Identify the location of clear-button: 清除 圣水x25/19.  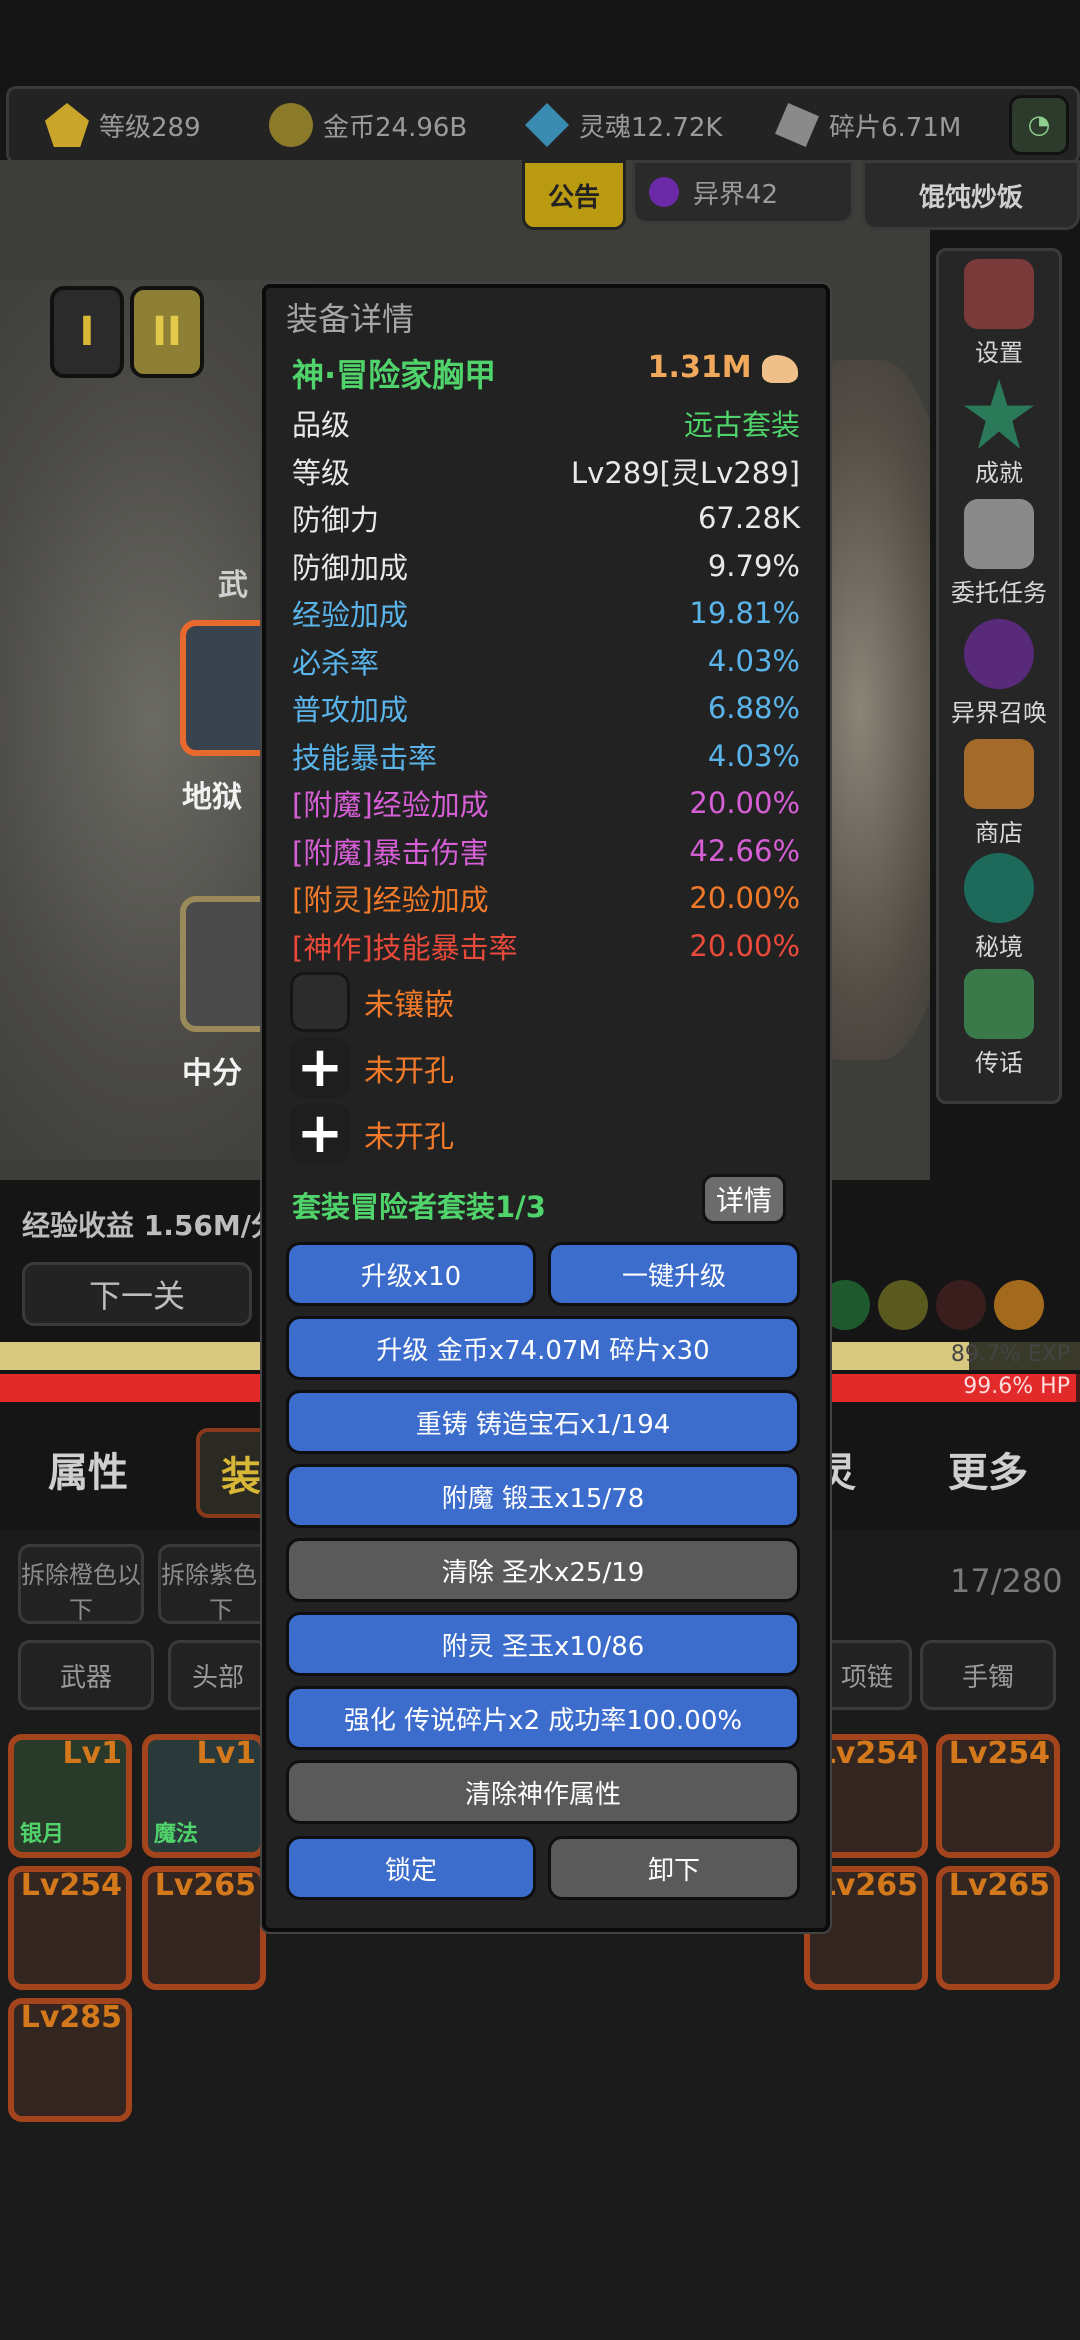
(543, 1570).